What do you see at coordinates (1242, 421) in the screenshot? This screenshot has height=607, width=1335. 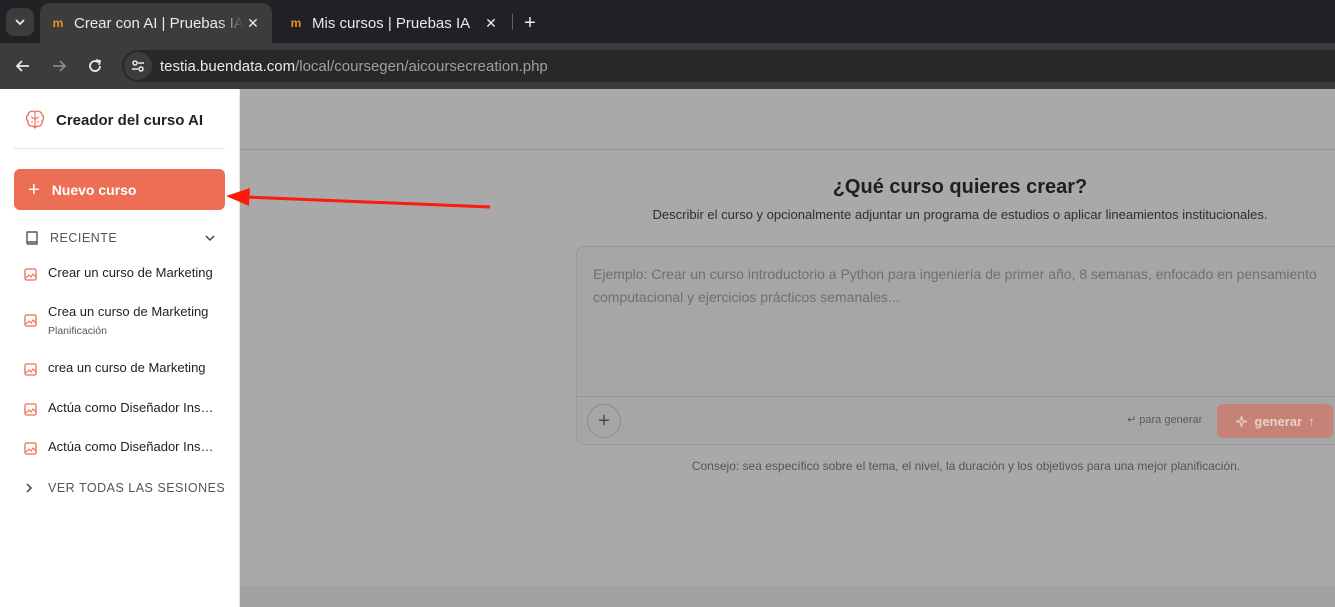 I see `sparkle-icon` at bounding box center [1242, 421].